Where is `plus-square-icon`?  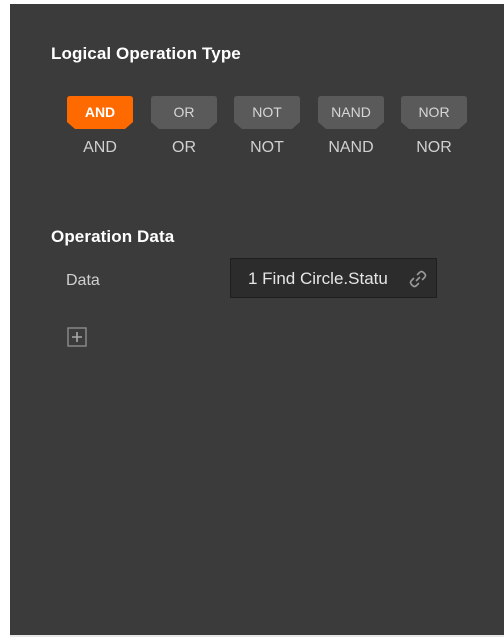 plus-square-icon is located at coordinates (77, 339).